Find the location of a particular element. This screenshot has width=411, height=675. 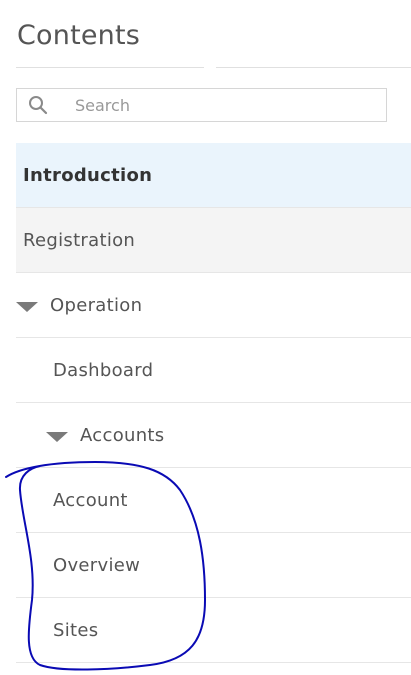

search-input is located at coordinates (225, 105).